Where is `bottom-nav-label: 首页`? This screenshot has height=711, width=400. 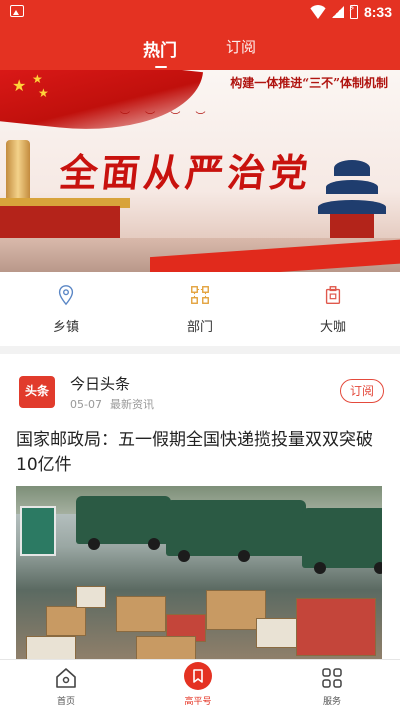
bottom-nav-label: 首页 is located at coordinates (65, 702).